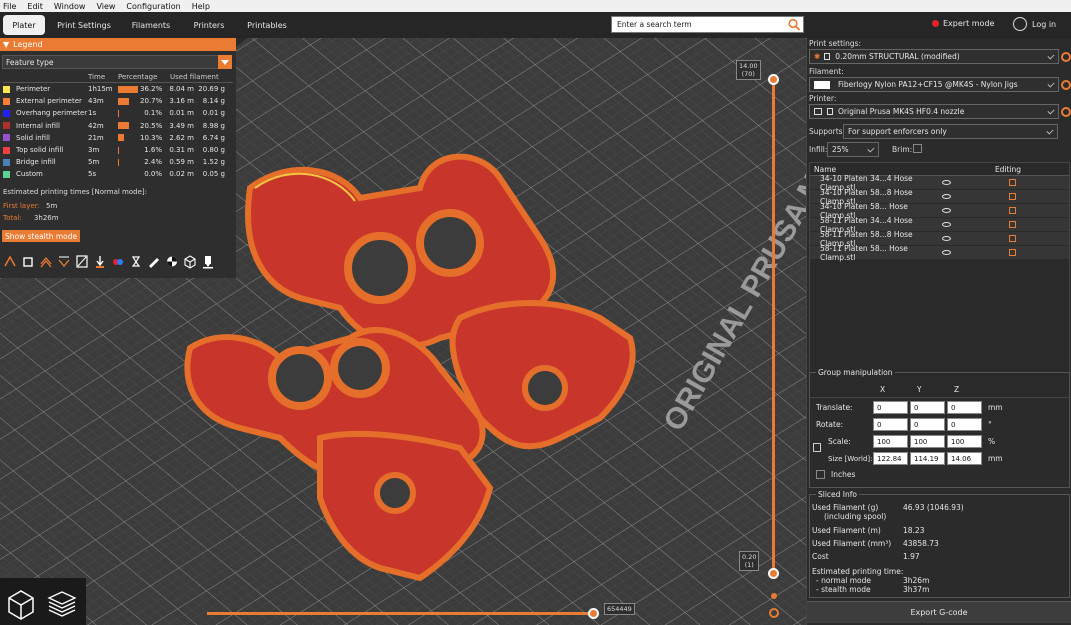  What do you see at coordinates (36, 162) in the screenshot?
I see `feature-name: Bridge infill` at bounding box center [36, 162].